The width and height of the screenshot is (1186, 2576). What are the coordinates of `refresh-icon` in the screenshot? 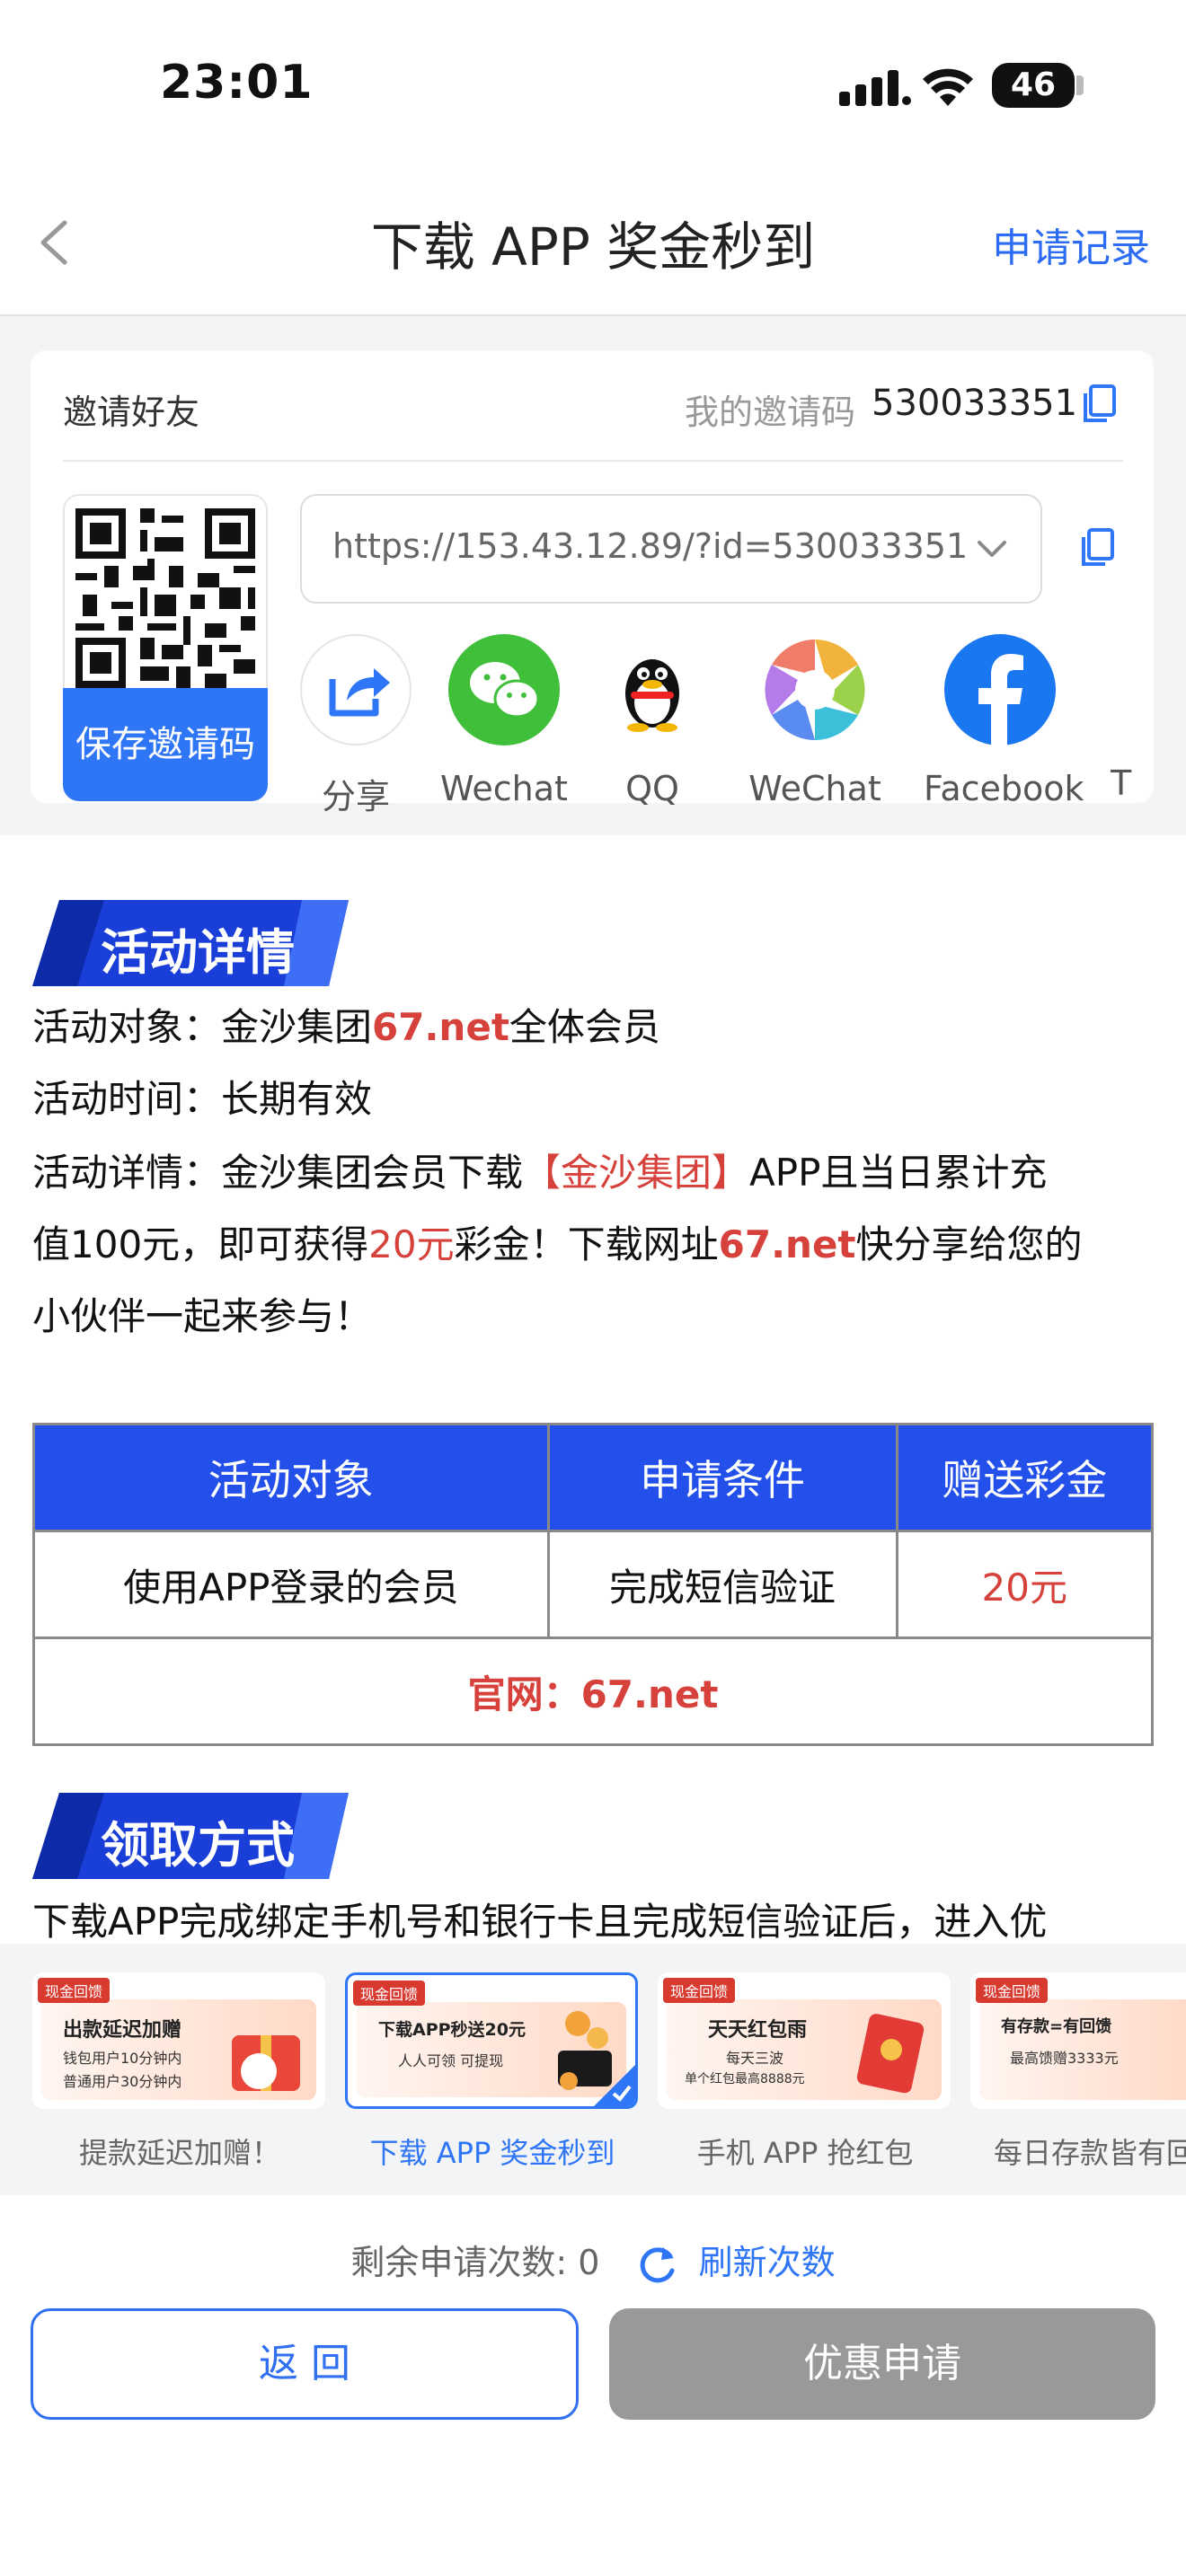 It's located at (657, 2265).